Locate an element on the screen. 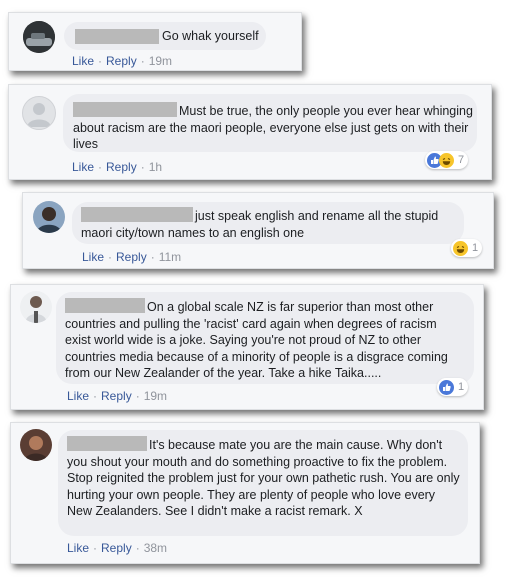  comment-card: Go whak yourself Like · Reply · 19m is located at coordinates (155, 41).